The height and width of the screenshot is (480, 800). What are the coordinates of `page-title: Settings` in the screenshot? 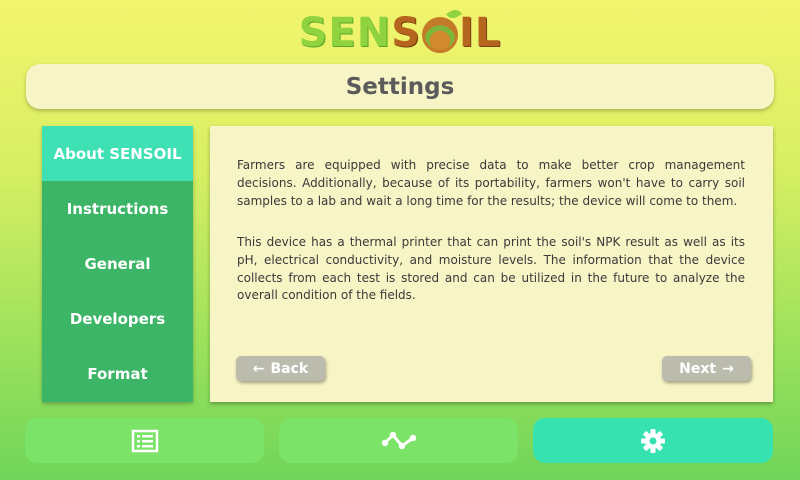 It's located at (400, 86).